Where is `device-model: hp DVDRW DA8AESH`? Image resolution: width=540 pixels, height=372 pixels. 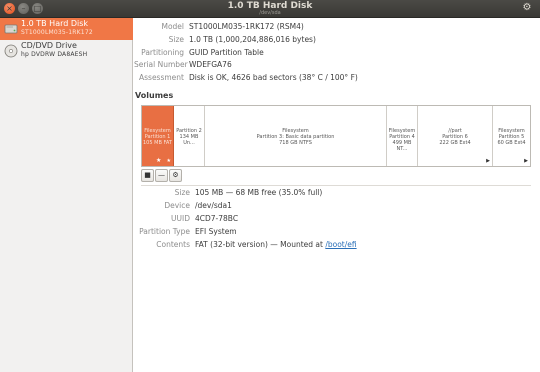
device-model: hp DVDRW DA8AESH is located at coordinates (54, 54).